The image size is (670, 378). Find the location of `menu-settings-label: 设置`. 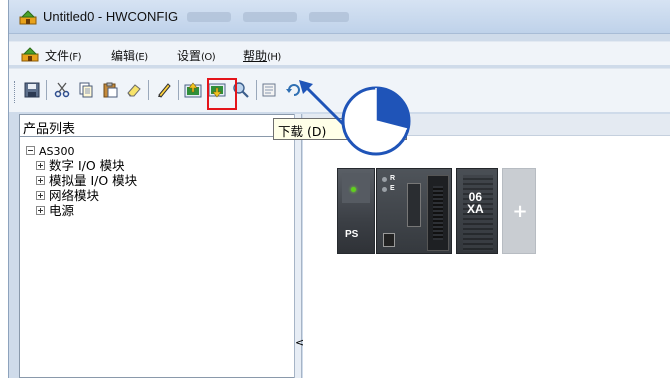

menu-settings-label: 设置 is located at coordinates (189, 56).